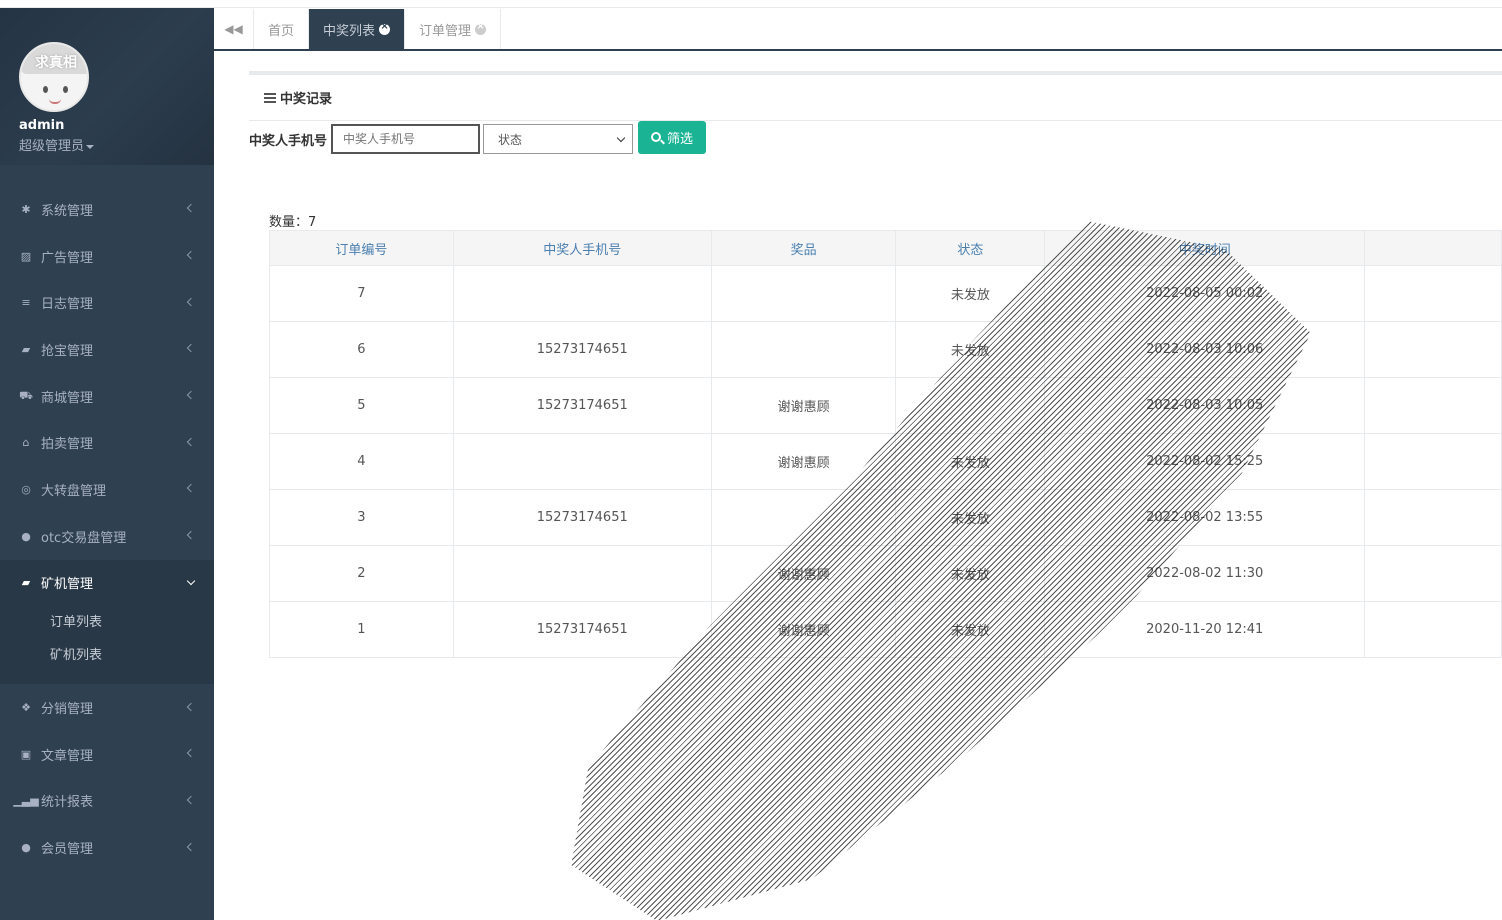 This screenshot has height=920, width=1502. I want to click on cubes-icon: ❖, so click(26, 708).